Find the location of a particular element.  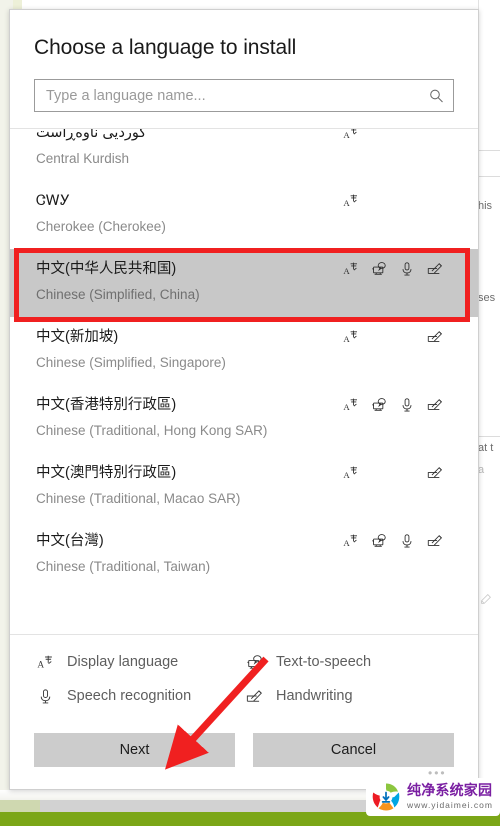

legend-item: A Display language is located at coordinates (140, 662).